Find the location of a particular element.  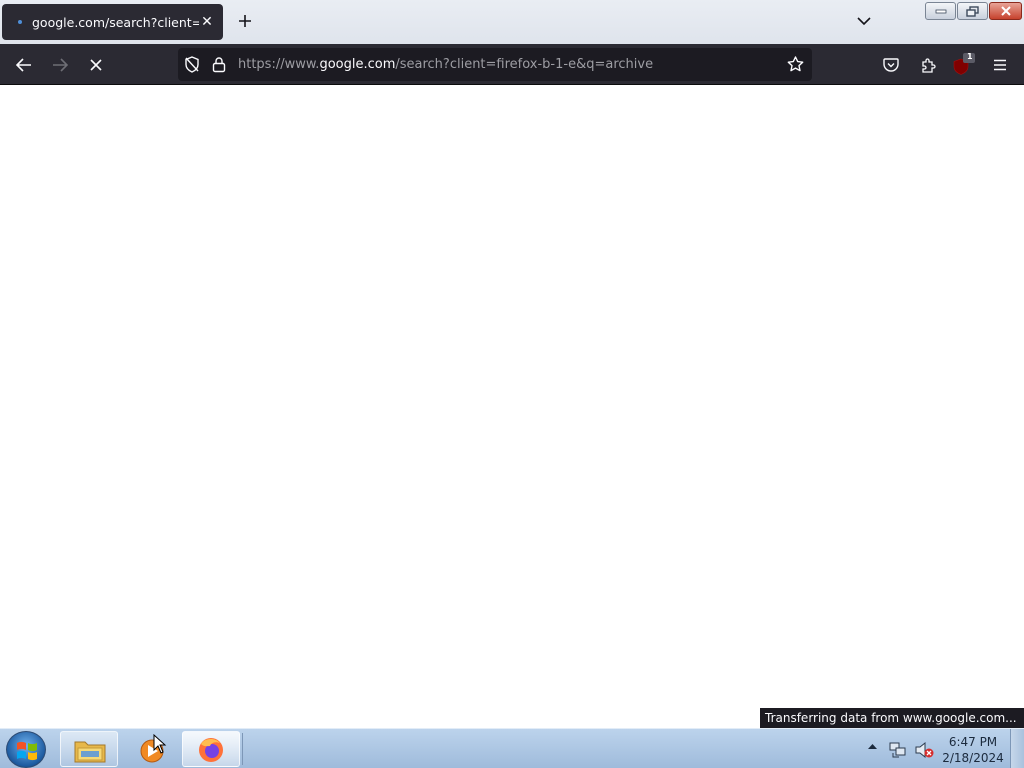

network-icon is located at coordinates (898, 750).